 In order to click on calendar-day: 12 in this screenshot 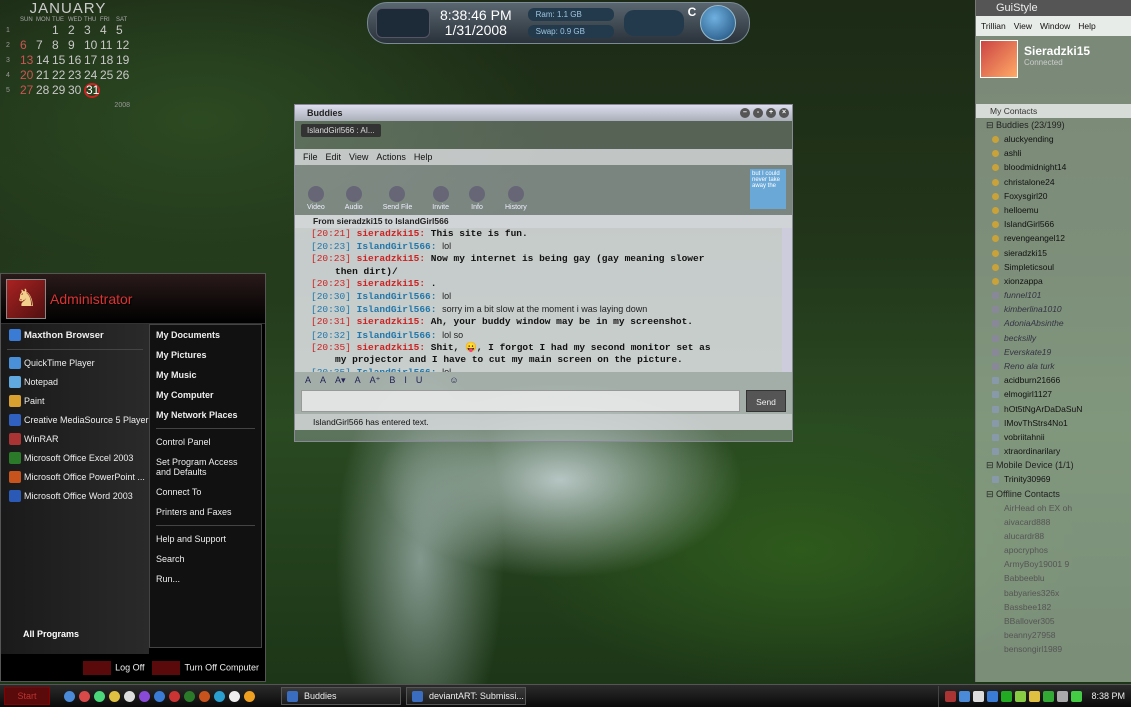, I will do `click(124, 45)`.